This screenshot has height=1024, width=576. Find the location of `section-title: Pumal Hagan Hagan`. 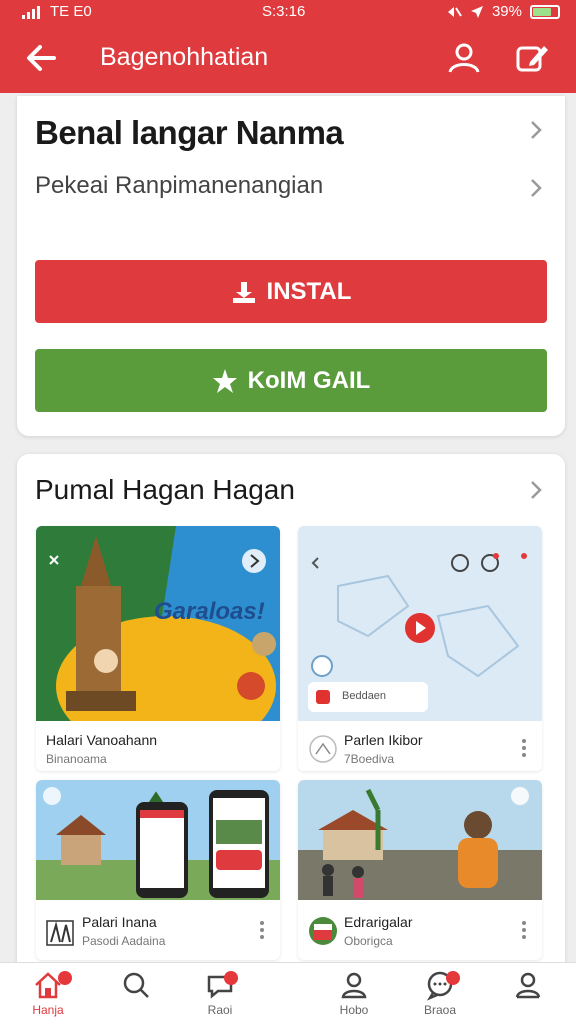

section-title: Pumal Hagan Hagan is located at coordinates (165, 489).